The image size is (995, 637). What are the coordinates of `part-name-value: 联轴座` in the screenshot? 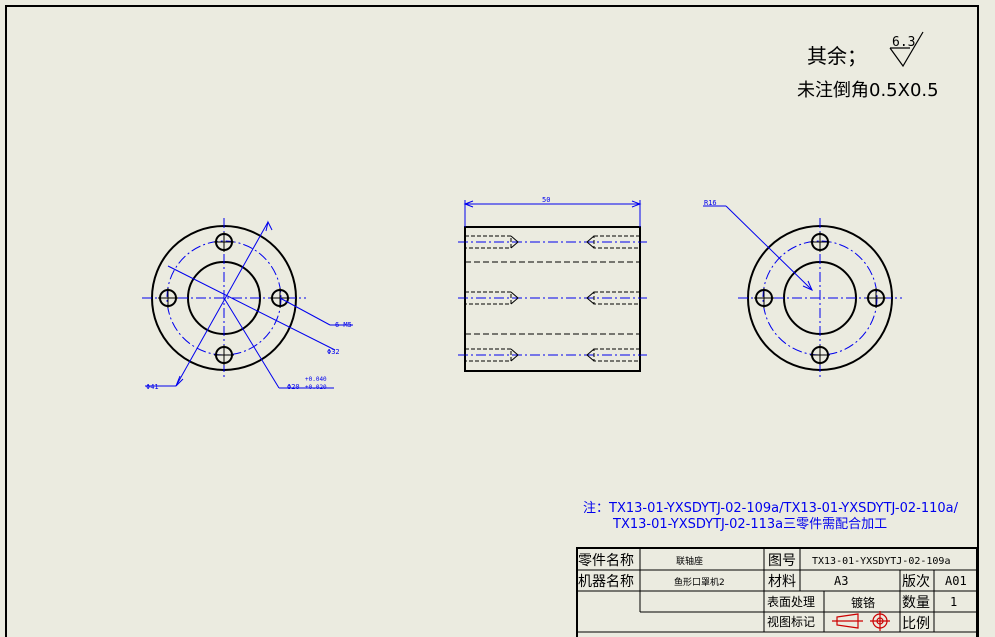 It's located at (689, 561).